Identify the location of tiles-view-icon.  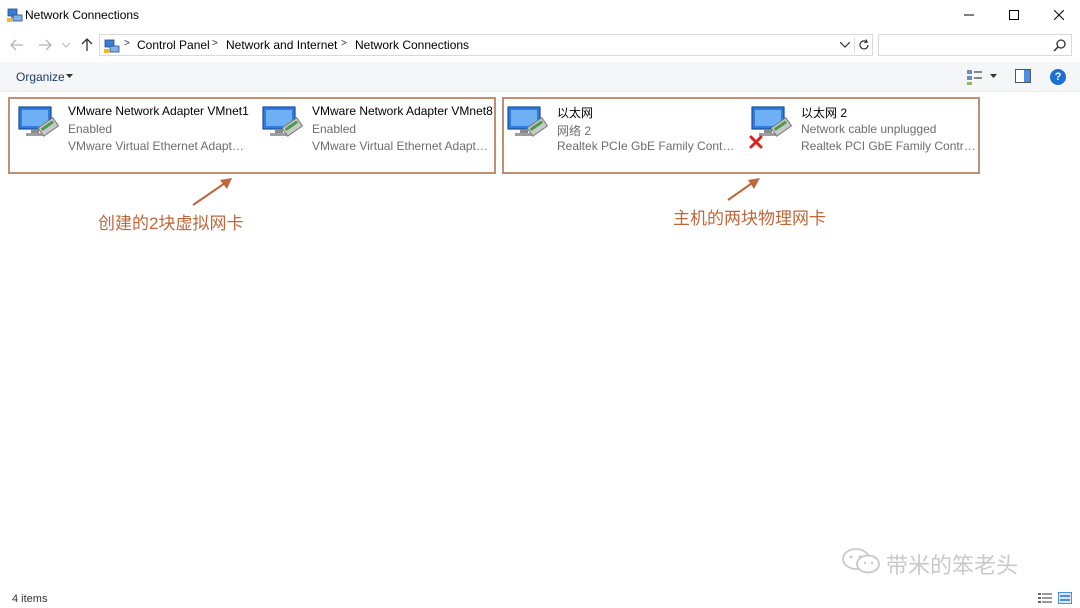
(1065, 598).